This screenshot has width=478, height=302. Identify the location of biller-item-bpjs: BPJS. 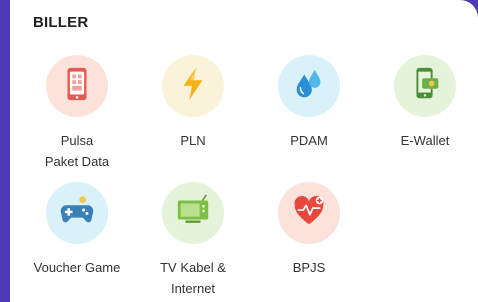
(309, 230).